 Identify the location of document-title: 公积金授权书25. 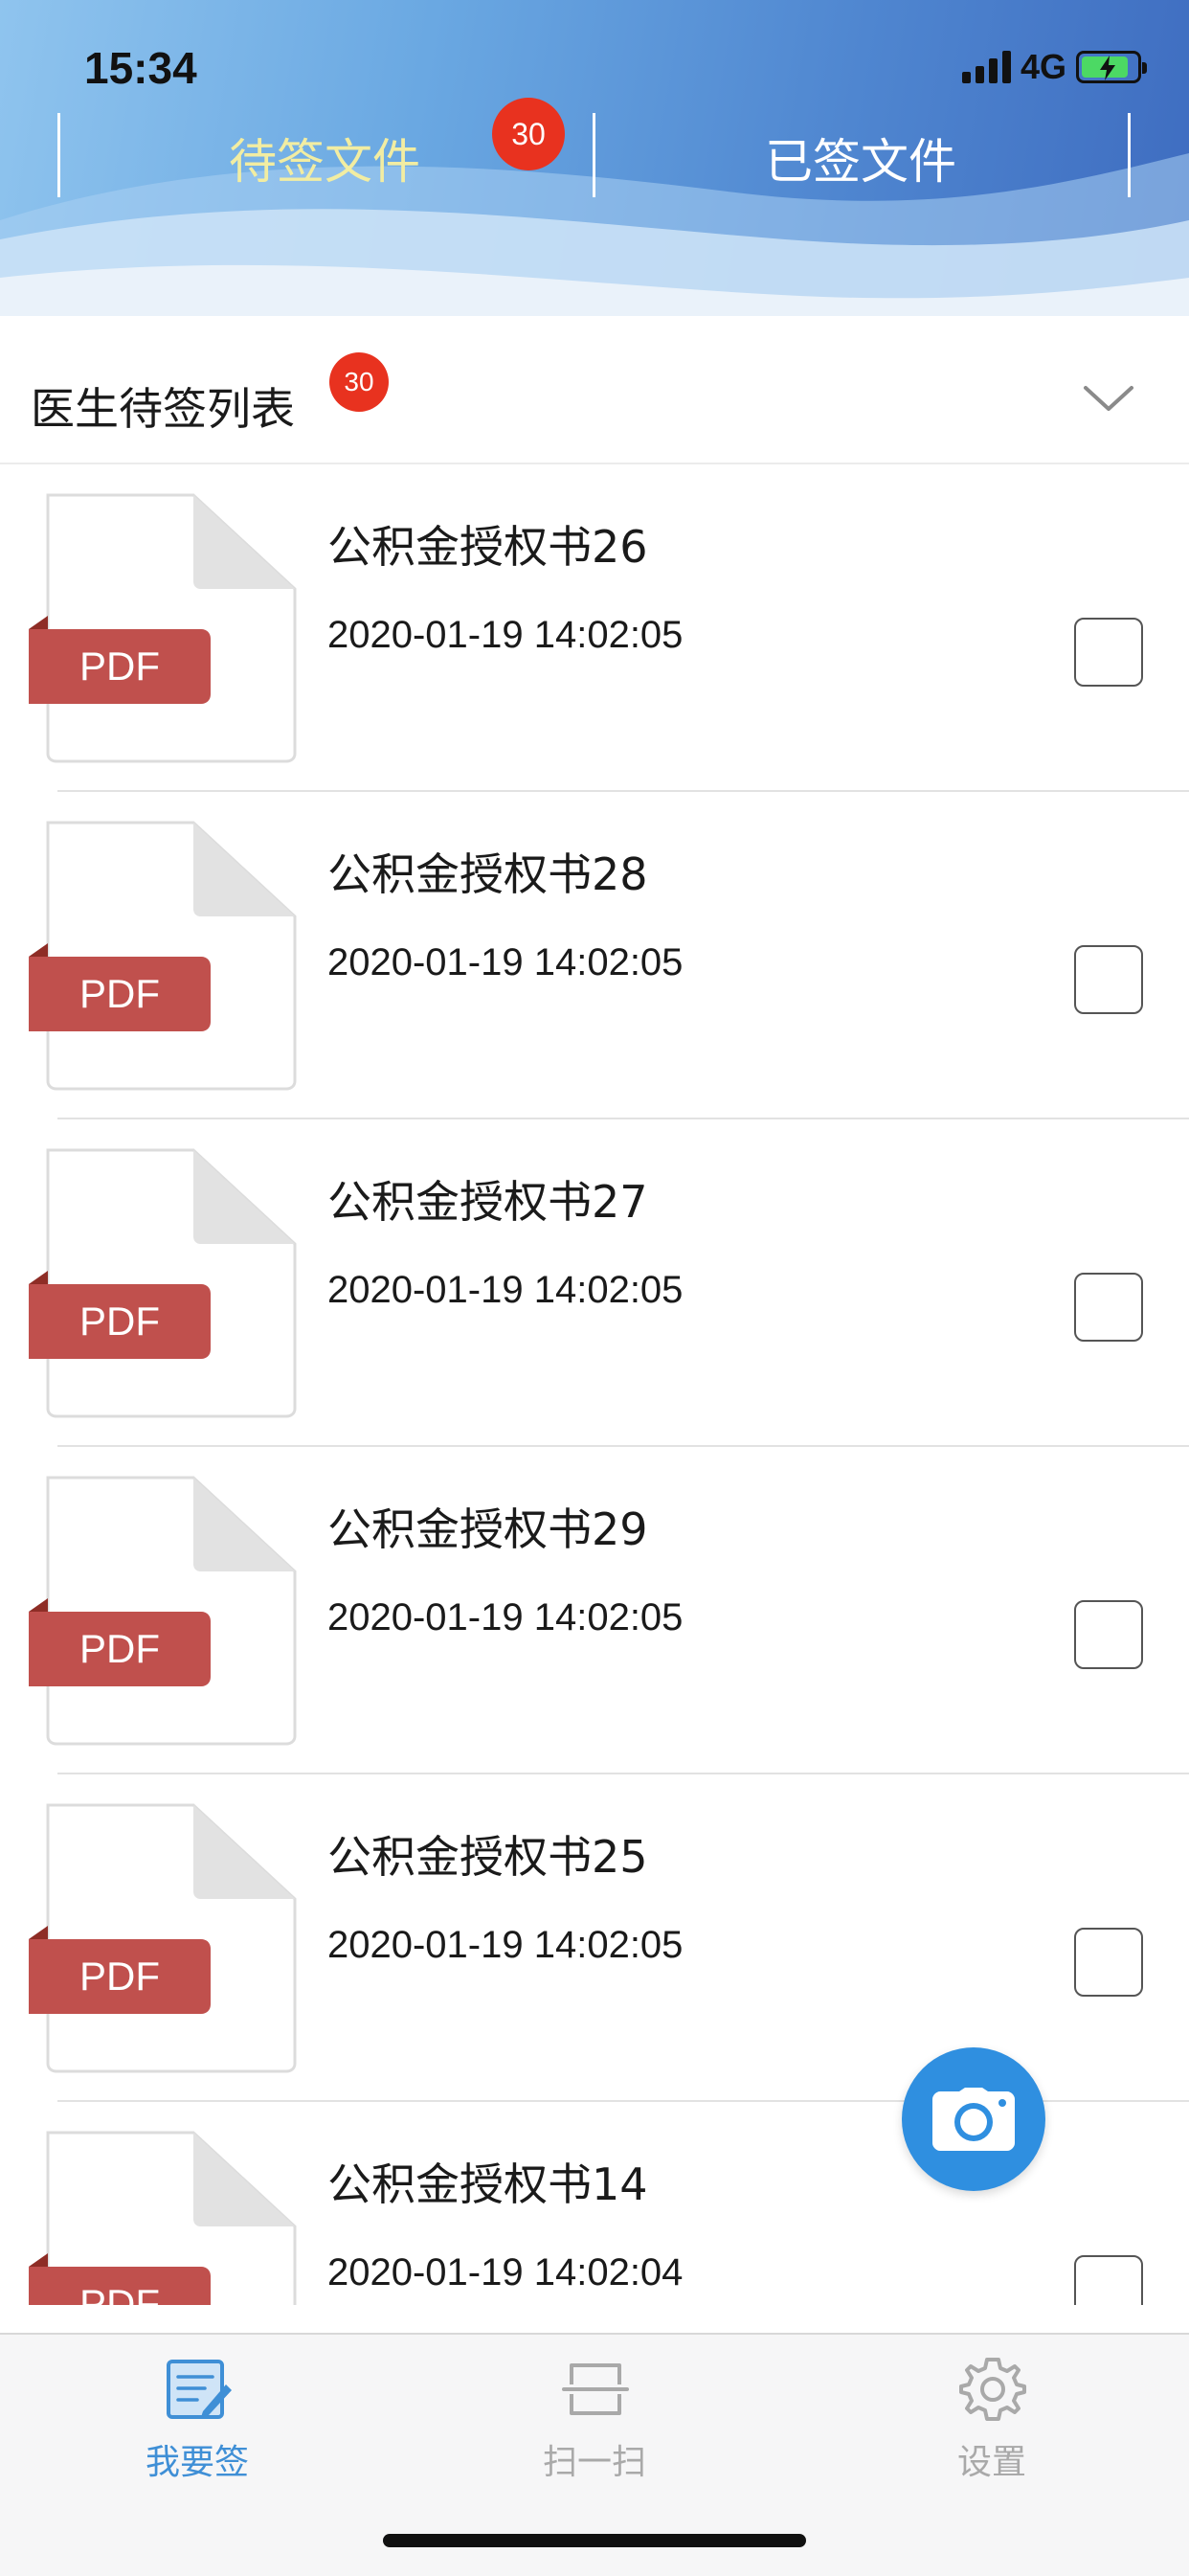
(487, 1857).